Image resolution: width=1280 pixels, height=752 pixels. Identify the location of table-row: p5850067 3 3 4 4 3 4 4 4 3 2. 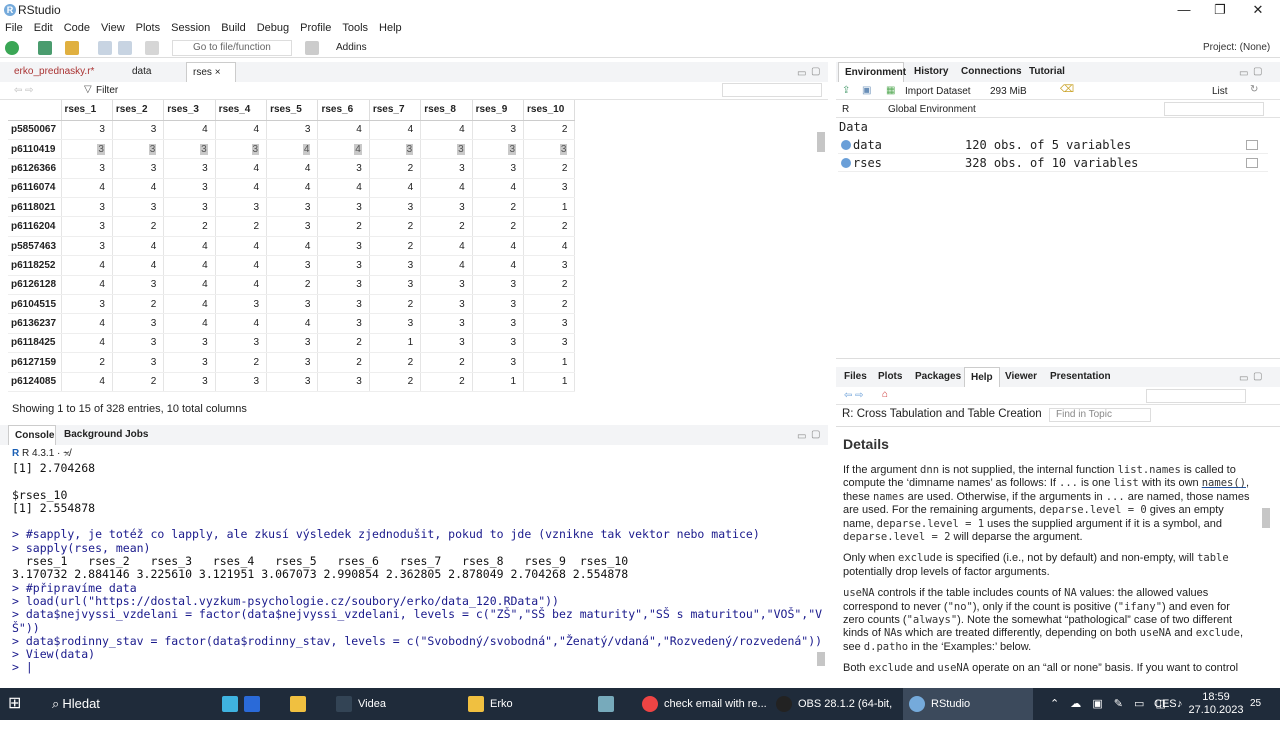
(292, 130).